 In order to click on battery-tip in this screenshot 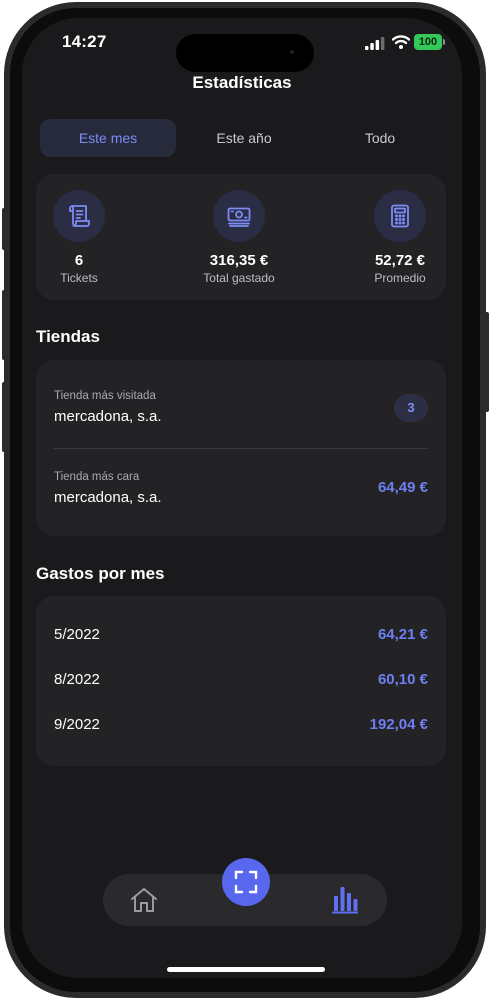, I will do `click(444, 42)`.